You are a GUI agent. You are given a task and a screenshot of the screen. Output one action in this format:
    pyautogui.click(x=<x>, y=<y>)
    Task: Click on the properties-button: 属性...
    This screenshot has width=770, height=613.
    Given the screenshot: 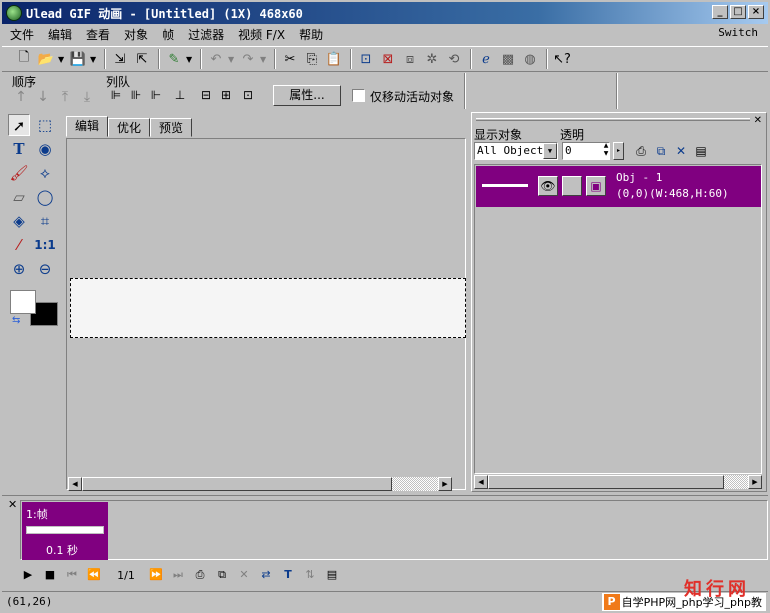 What is the action you would take?
    pyautogui.click(x=307, y=95)
    